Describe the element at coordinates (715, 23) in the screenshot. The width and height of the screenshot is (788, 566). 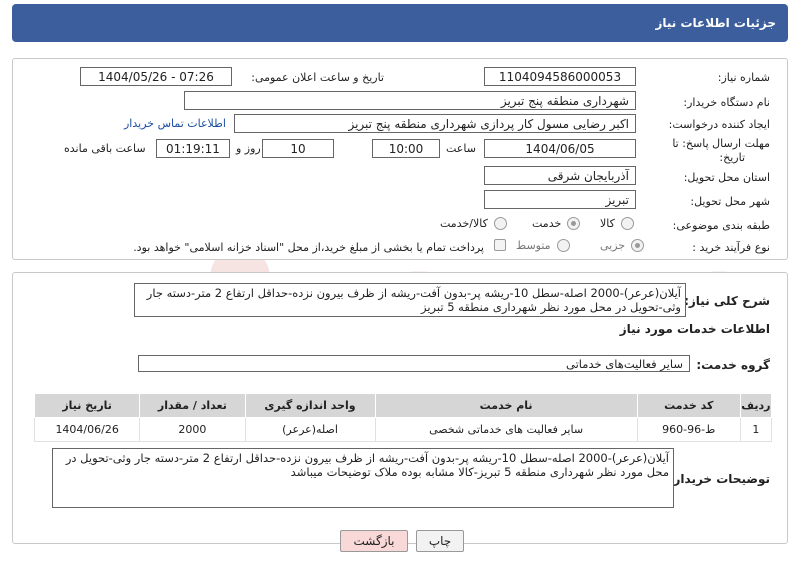
I see `page-title: جزئیات اطلاعات نیاز` at that location.